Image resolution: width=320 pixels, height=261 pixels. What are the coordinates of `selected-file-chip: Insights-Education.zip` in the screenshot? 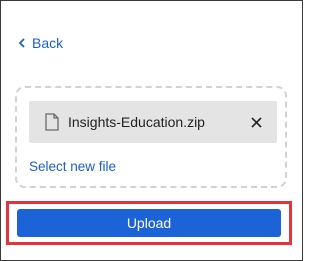 It's located at (153, 122).